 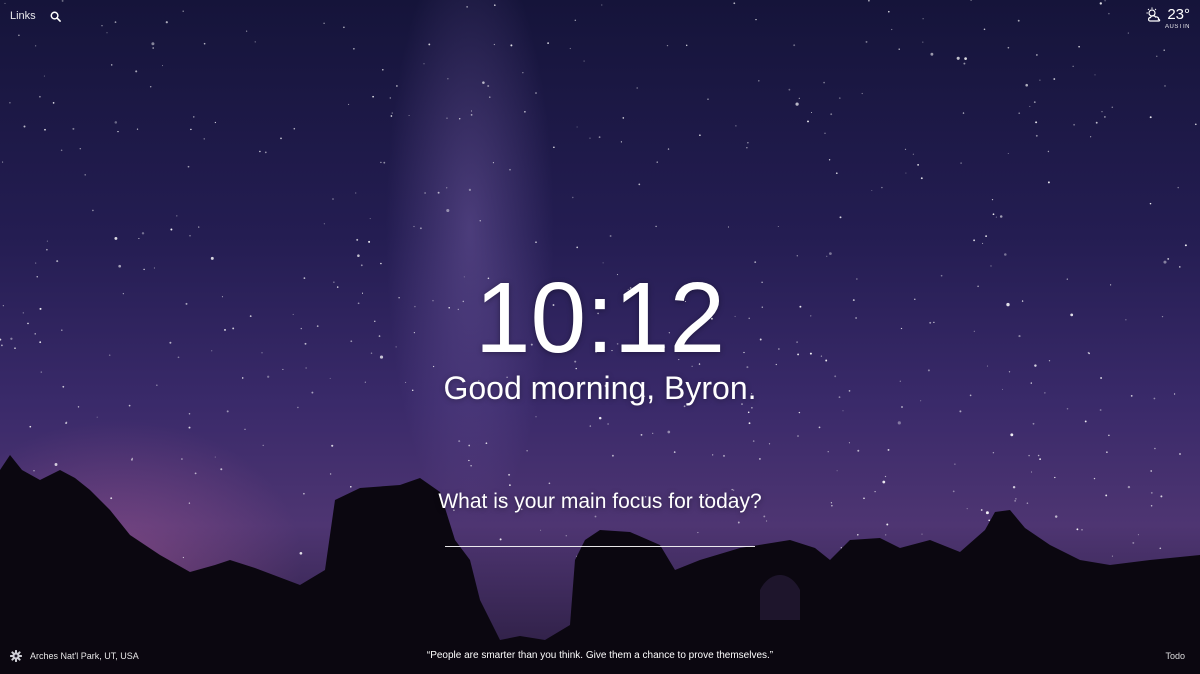 I want to click on temperature: 23°, so click(x=1178, y=14).